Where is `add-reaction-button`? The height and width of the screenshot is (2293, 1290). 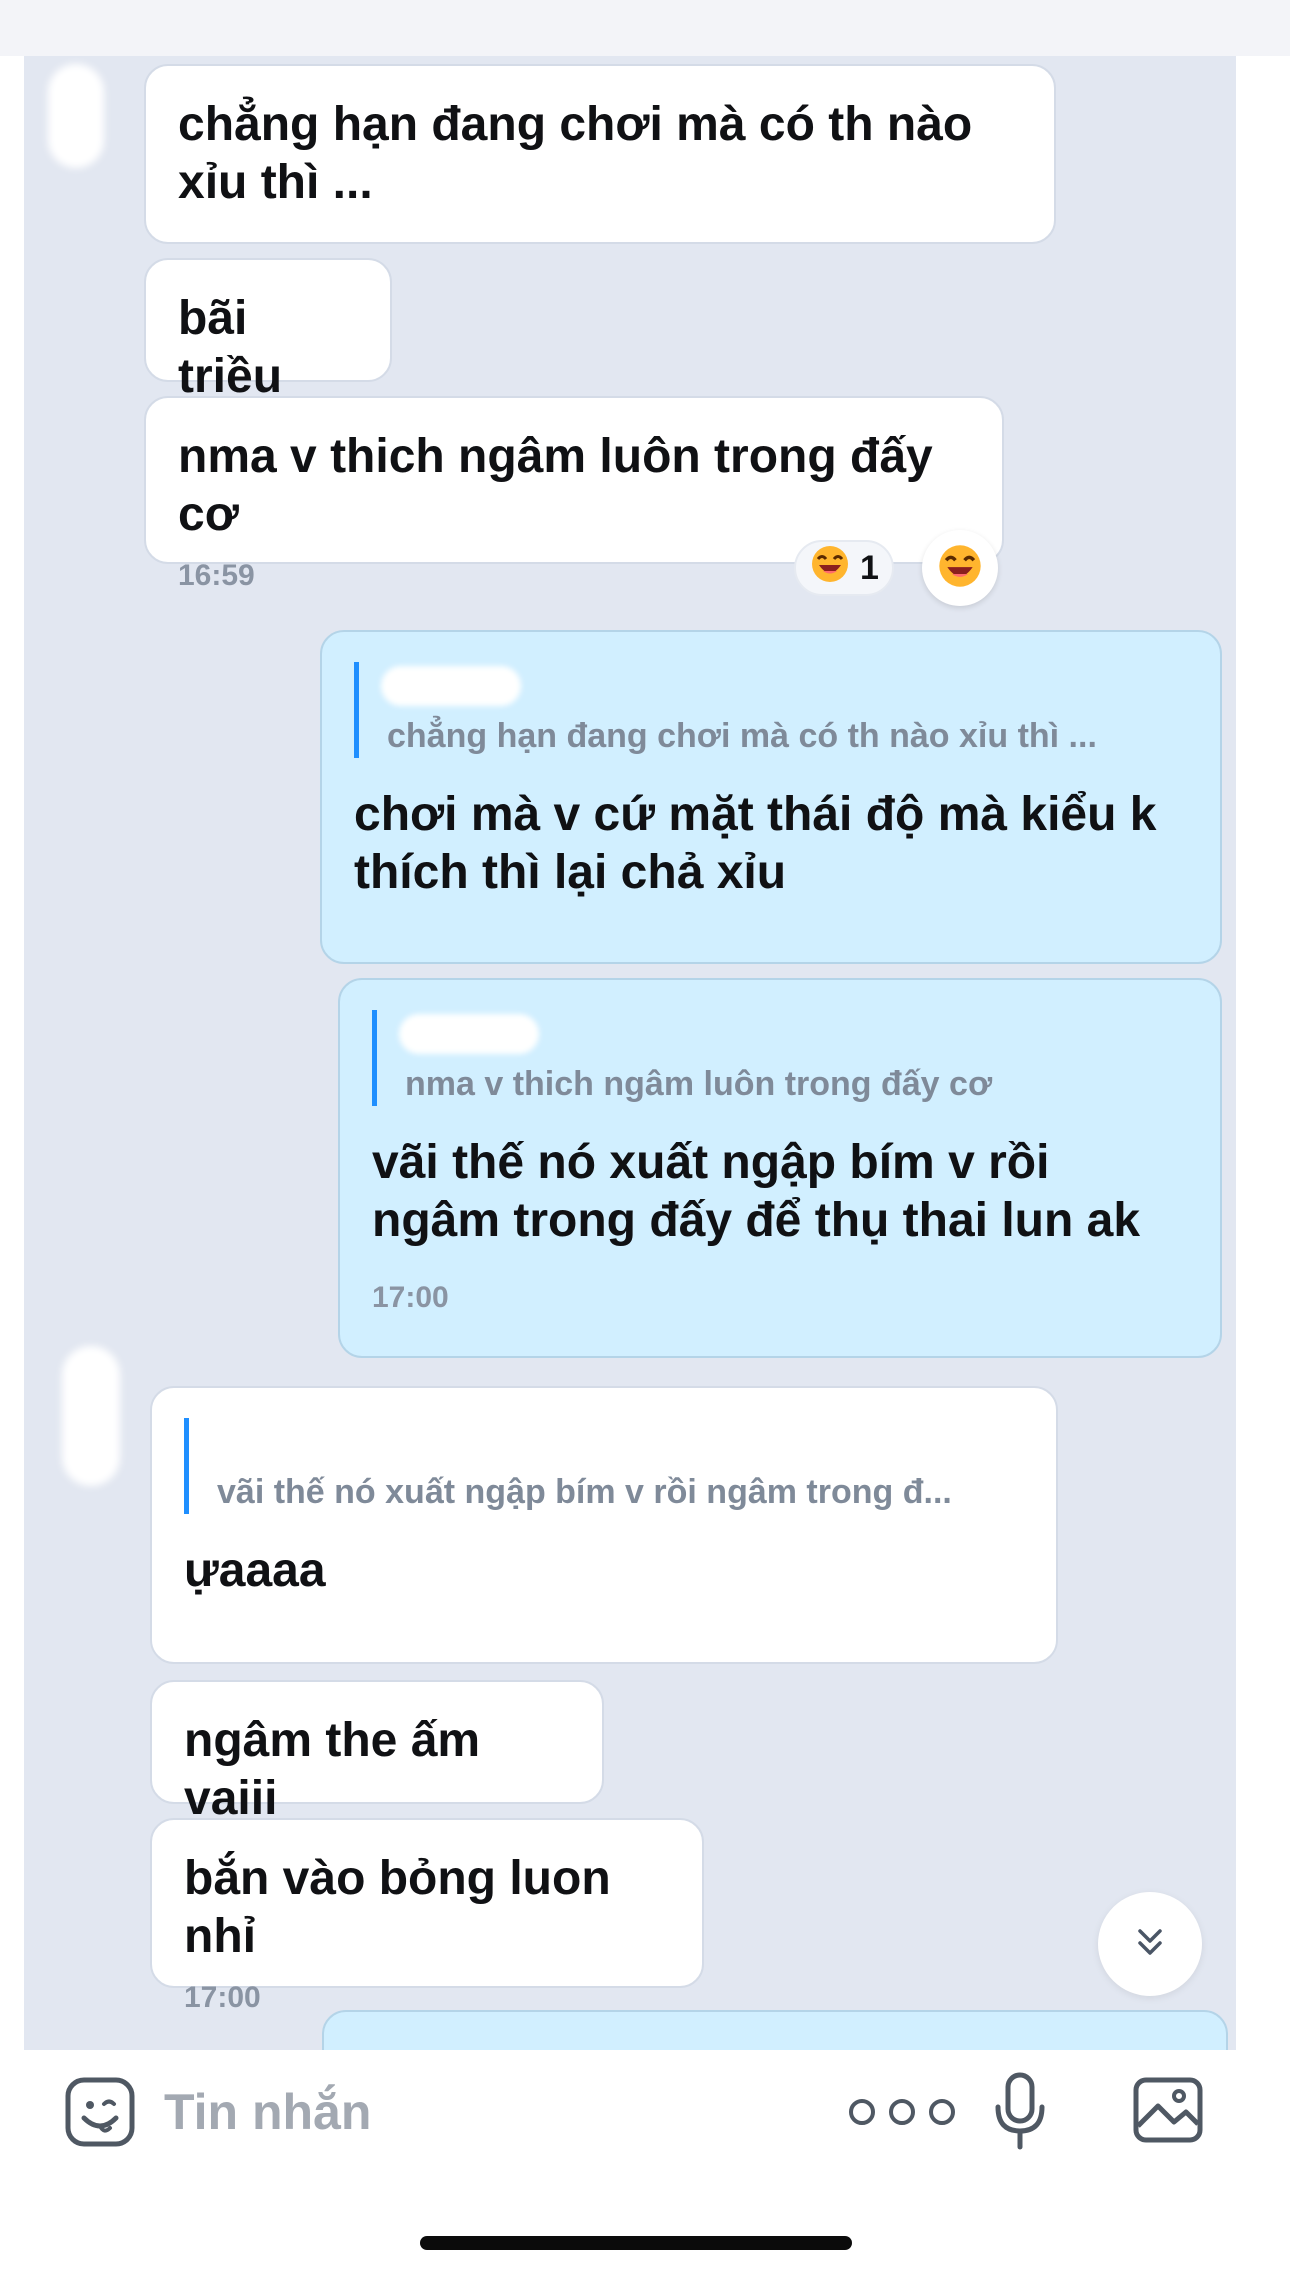 add-reaction-button is located at coordinates (960, 568).